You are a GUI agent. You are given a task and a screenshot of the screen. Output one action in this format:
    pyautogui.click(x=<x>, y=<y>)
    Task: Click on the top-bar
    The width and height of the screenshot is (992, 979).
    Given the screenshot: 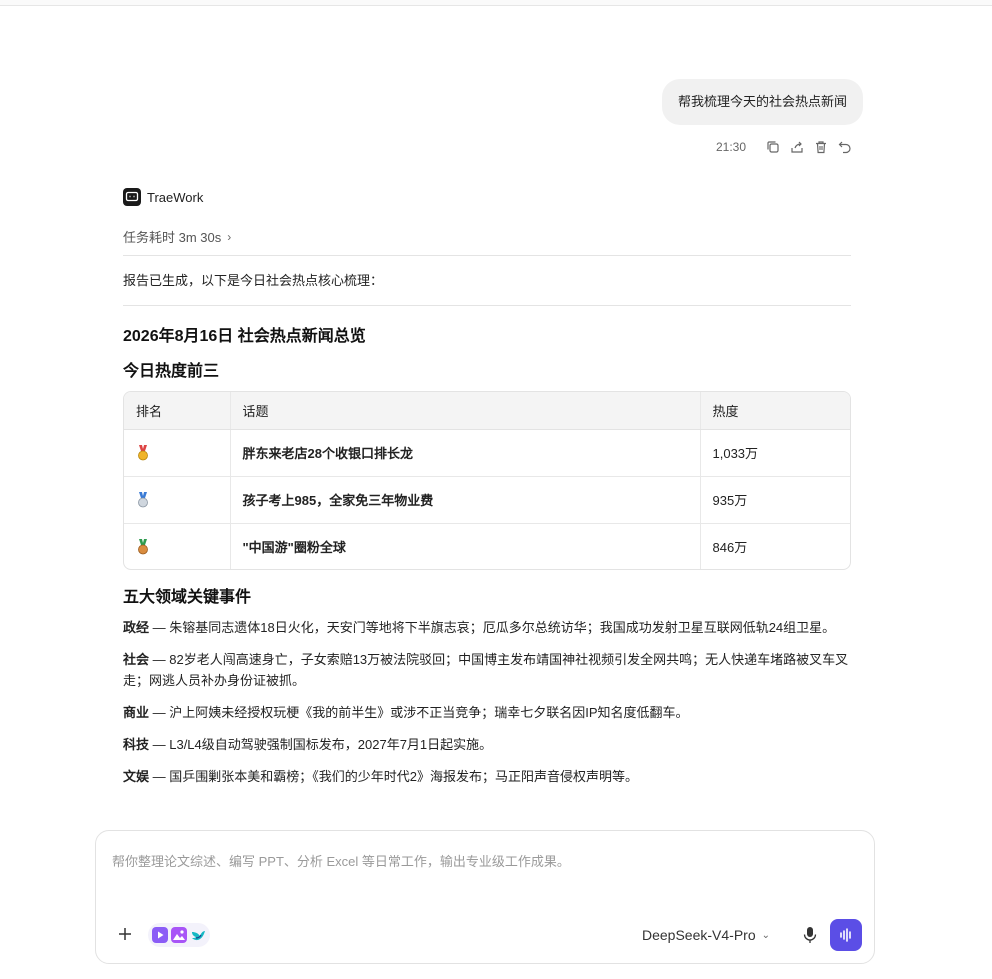 What is the action you would take?
    pyautogui.click(x=496, y=3)
    